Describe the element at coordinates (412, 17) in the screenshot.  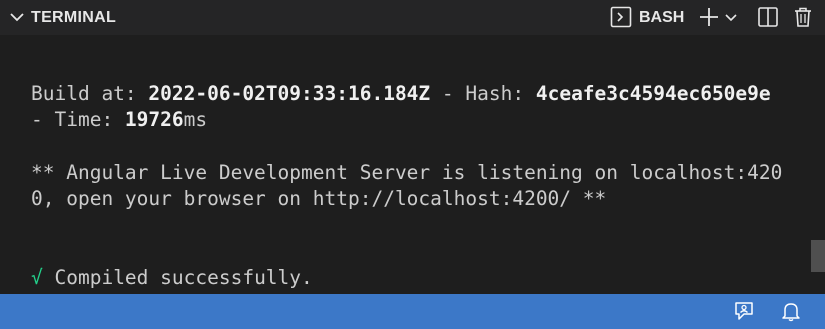
I see `panel-header: TERMINAL BASH` at that location.